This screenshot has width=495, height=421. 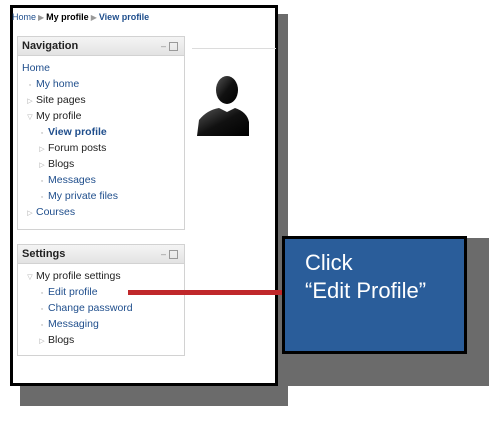 I want to click on navigation-item-label: Blogs, so click(x=61, y=164).